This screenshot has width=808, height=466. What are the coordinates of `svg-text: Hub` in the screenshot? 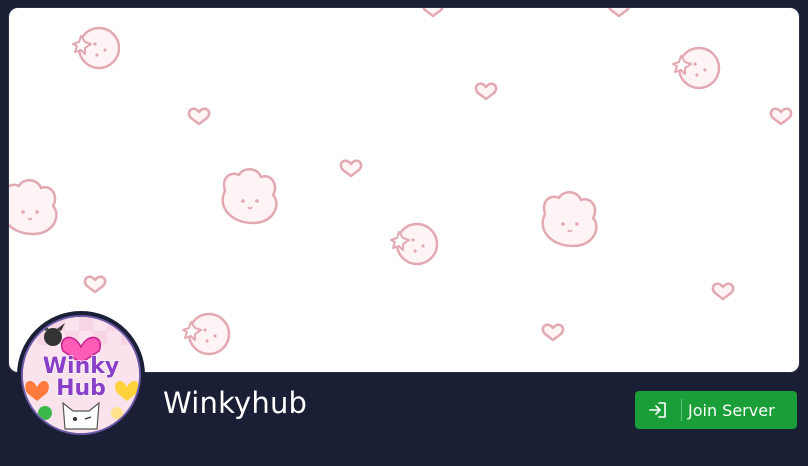 It's located at (81, 388).